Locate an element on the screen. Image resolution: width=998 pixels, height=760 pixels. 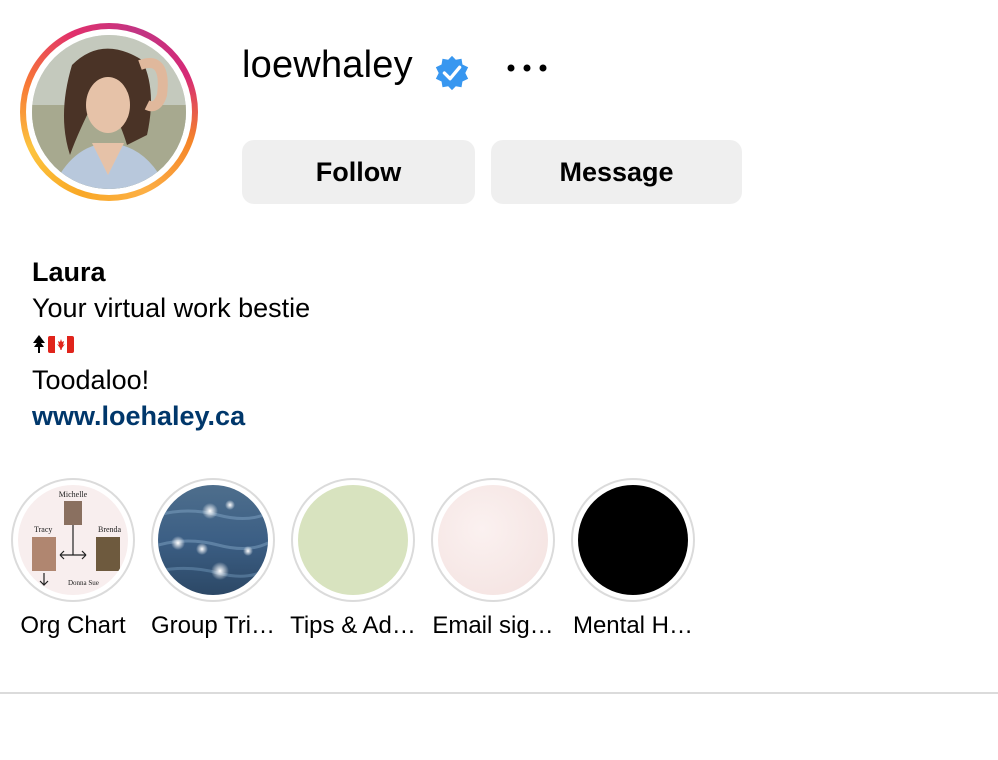
svg-text: Brenda is located at coordinates (110, 529).